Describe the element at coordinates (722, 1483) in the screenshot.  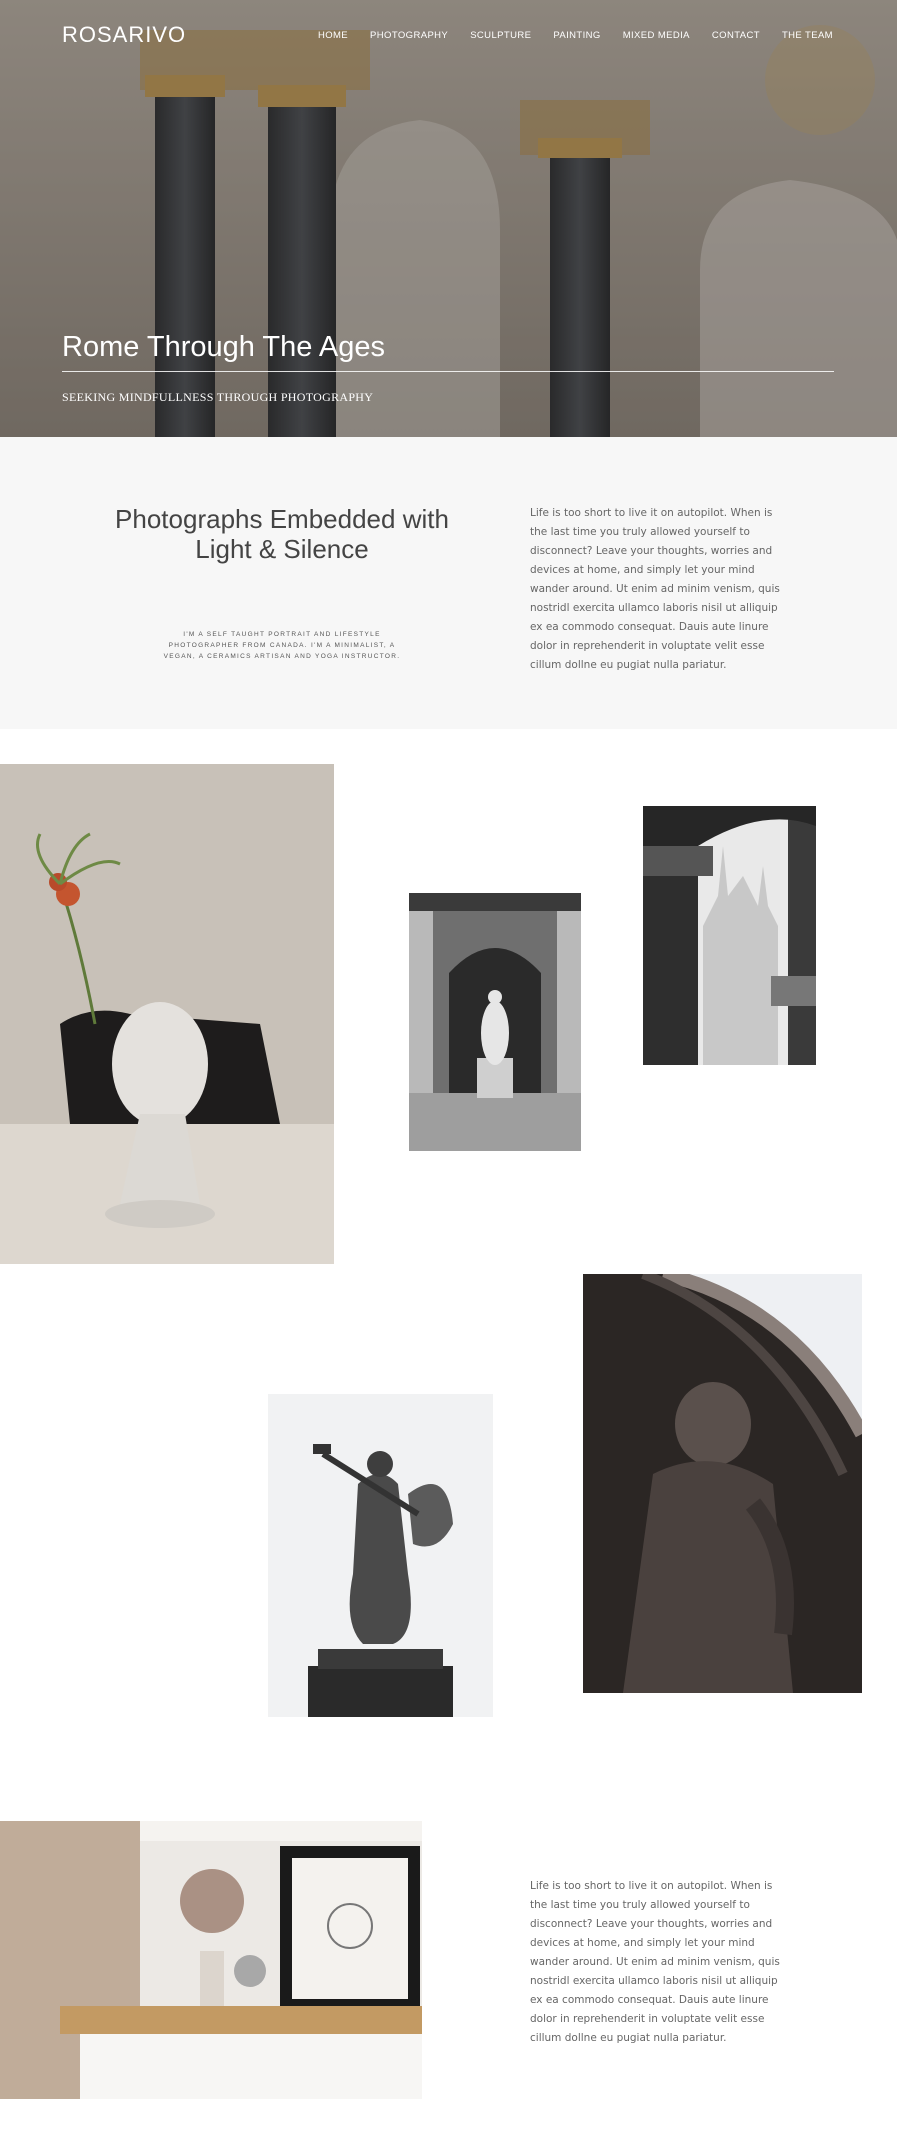
I see `gallery-photo-david-statue` at that location.